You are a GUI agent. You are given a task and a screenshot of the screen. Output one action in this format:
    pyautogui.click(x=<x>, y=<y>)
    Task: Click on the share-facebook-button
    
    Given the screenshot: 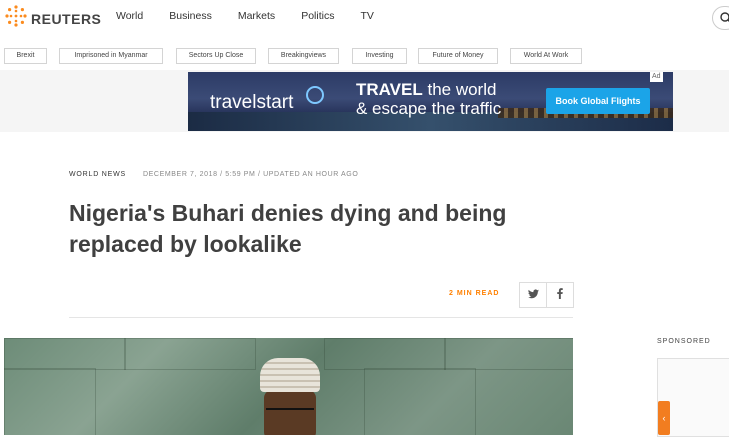 What is the action you would take?
    pyautogui.click(x=560, y=295)
    